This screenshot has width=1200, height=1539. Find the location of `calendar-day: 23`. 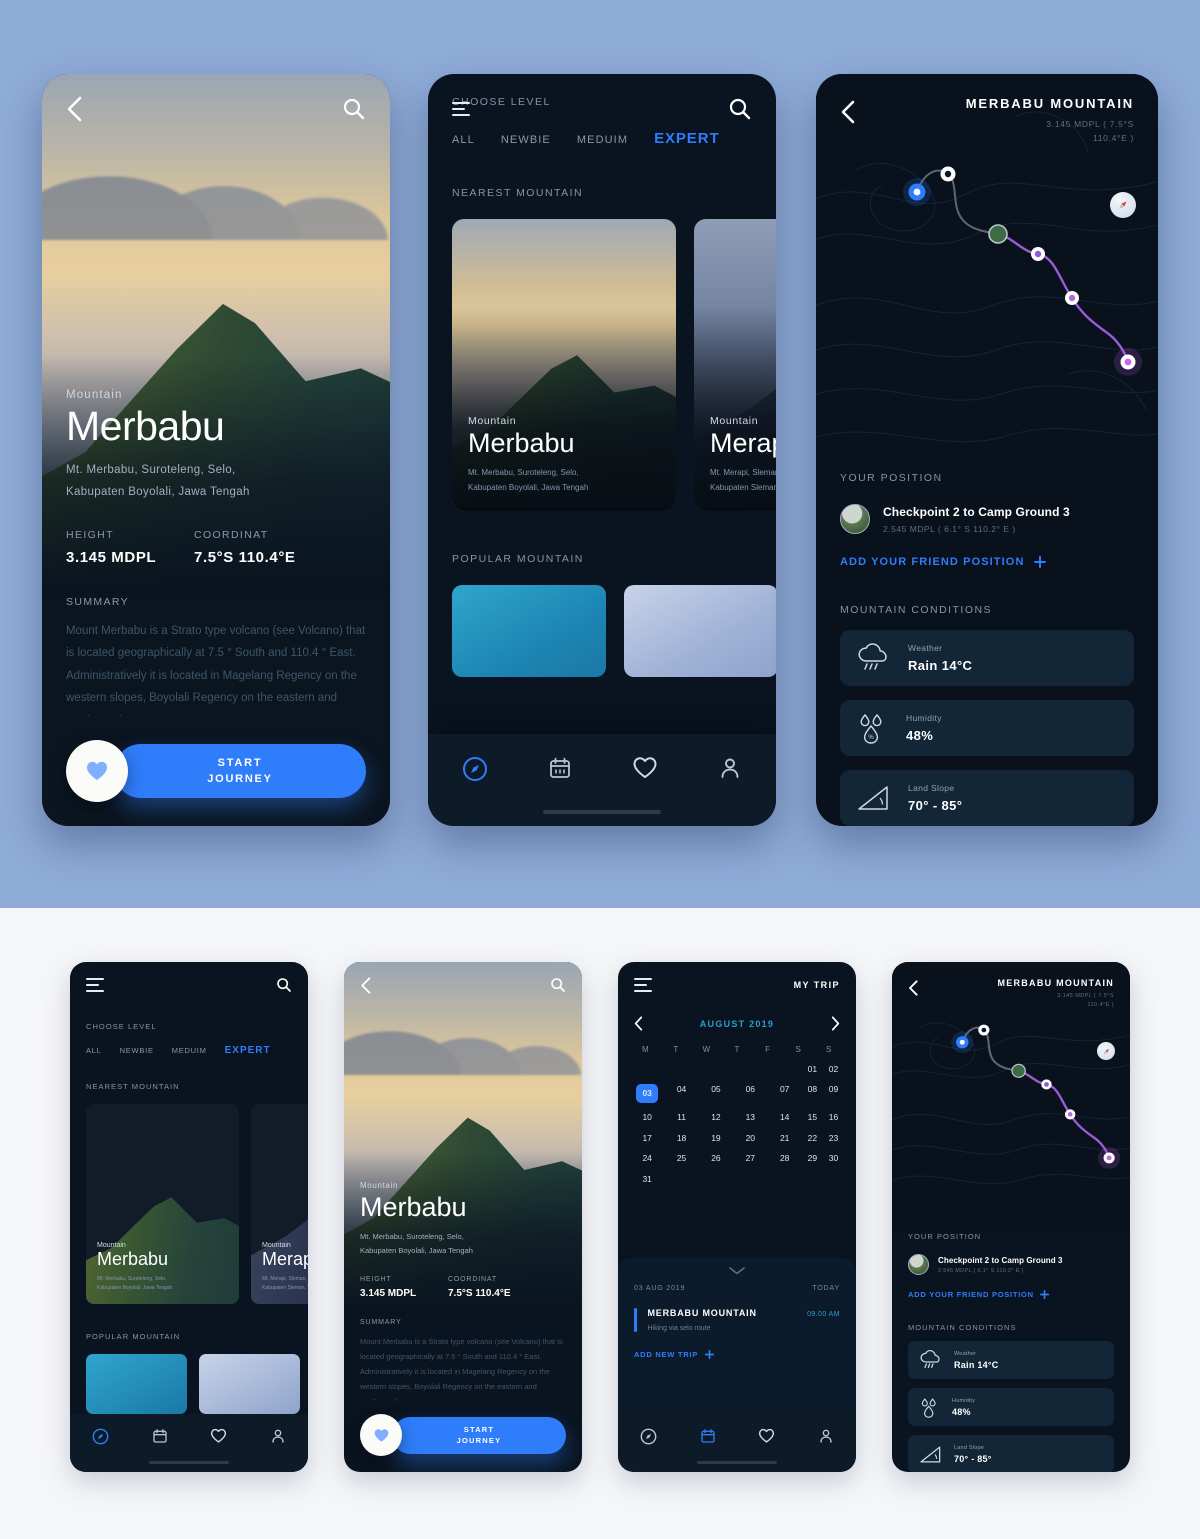

calendar-day: 23 is located at coordinates (833, 1138).